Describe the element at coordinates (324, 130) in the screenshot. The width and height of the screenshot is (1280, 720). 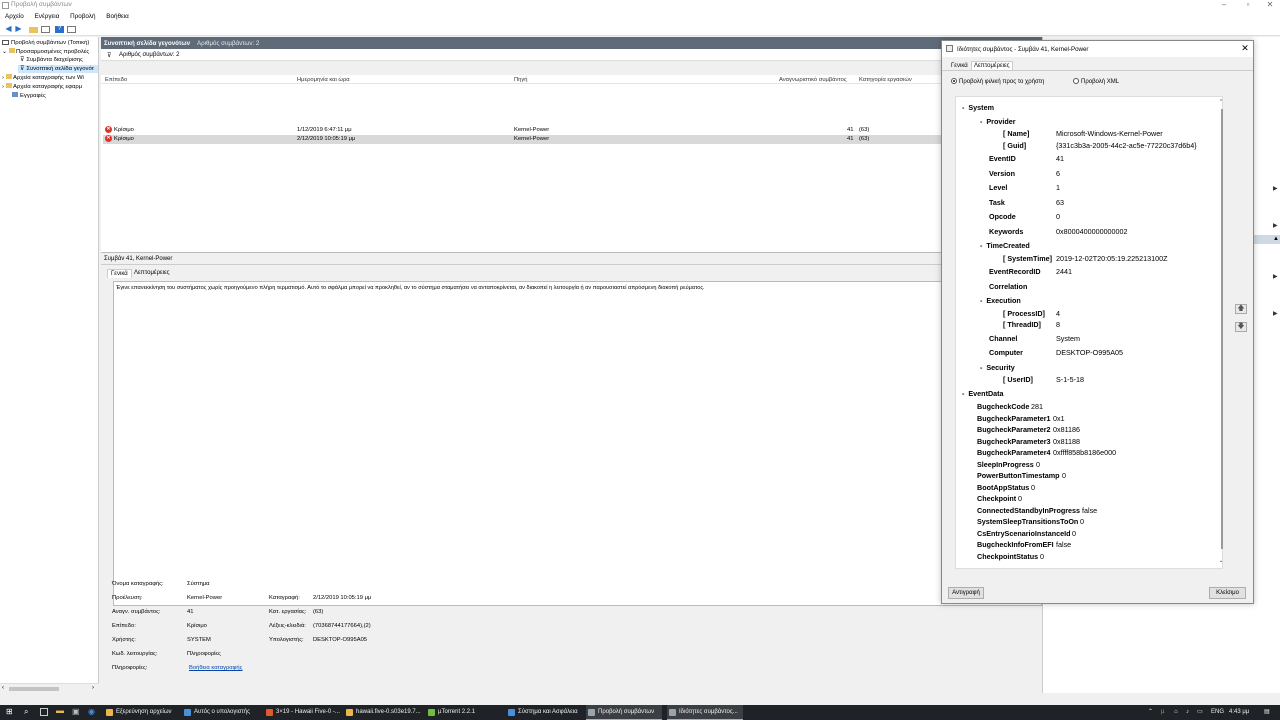
I see `row-datetime: 1/12/2019 6:47:11 μμ` at that location.